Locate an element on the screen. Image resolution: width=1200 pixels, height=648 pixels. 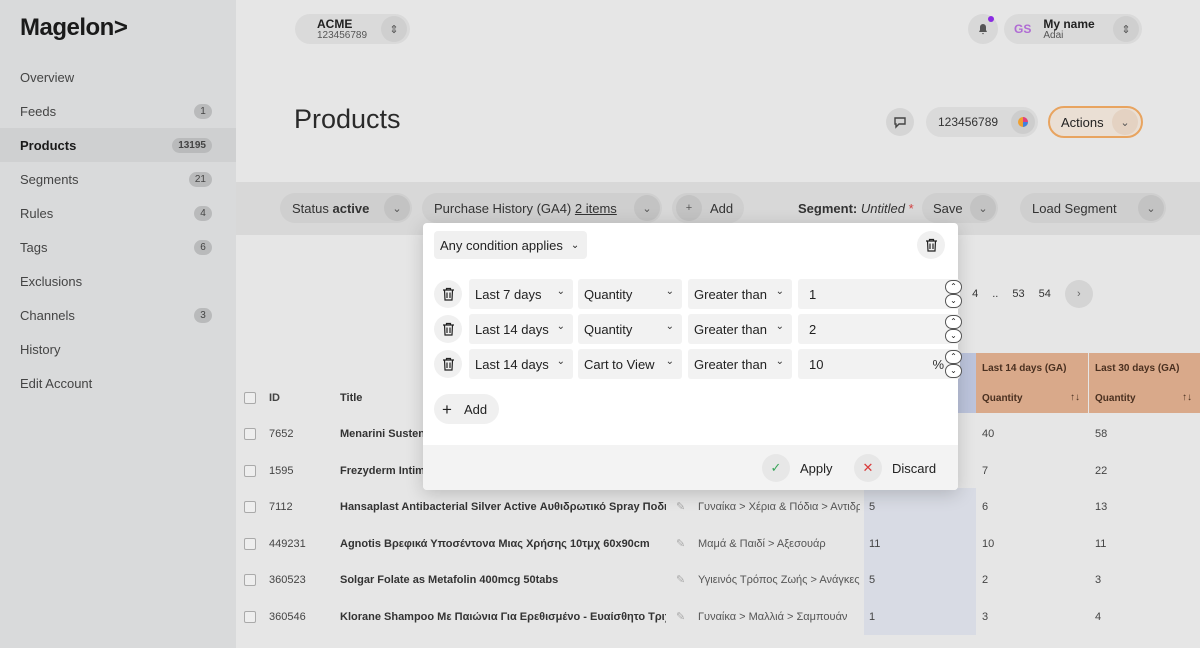
color-wheel-icon is located at coordinates (1023, 122).